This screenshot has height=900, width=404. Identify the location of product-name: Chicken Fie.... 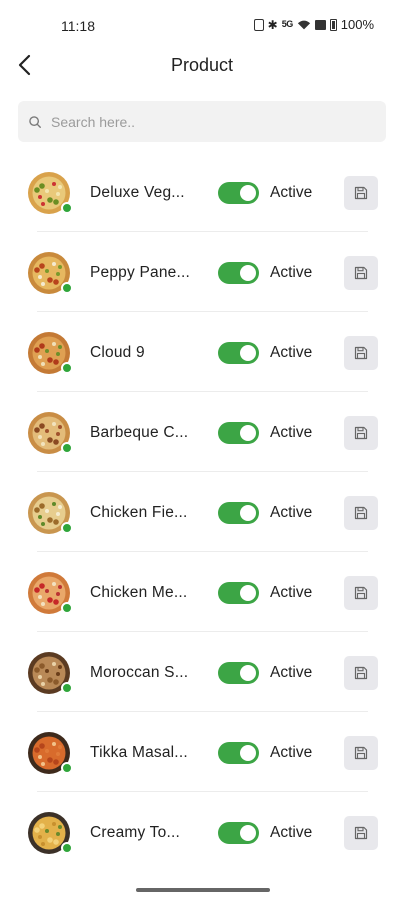
(139, 512).